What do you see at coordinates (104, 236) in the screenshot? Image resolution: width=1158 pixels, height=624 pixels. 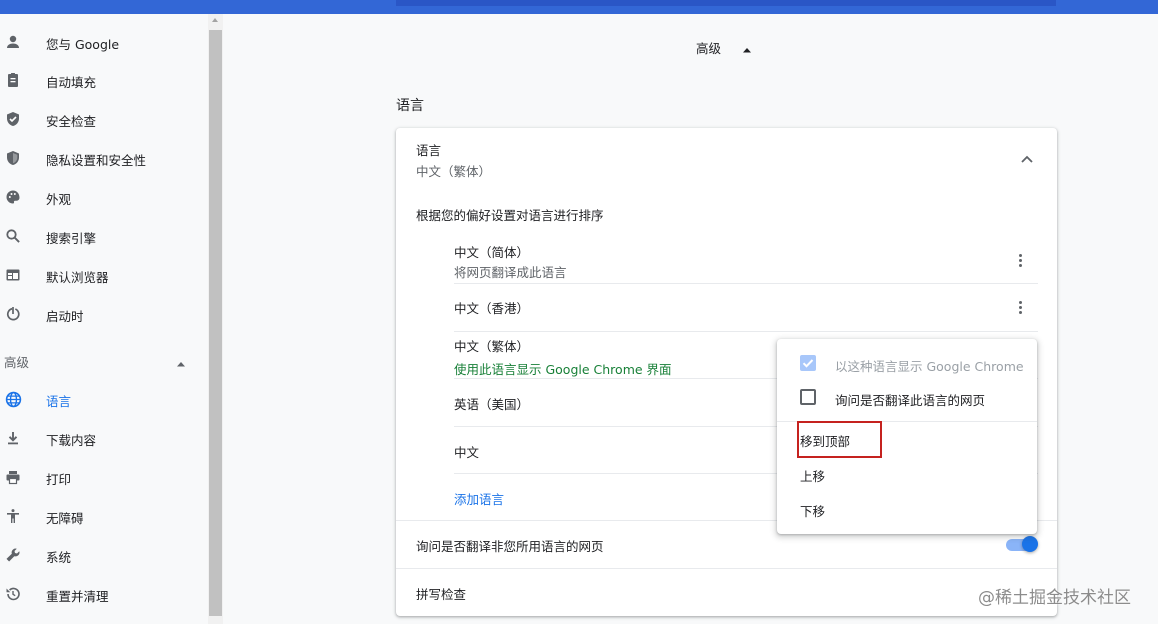 I see `sidebar-item-search-engine: 搜索引擎` at bounding box center [104, 236].